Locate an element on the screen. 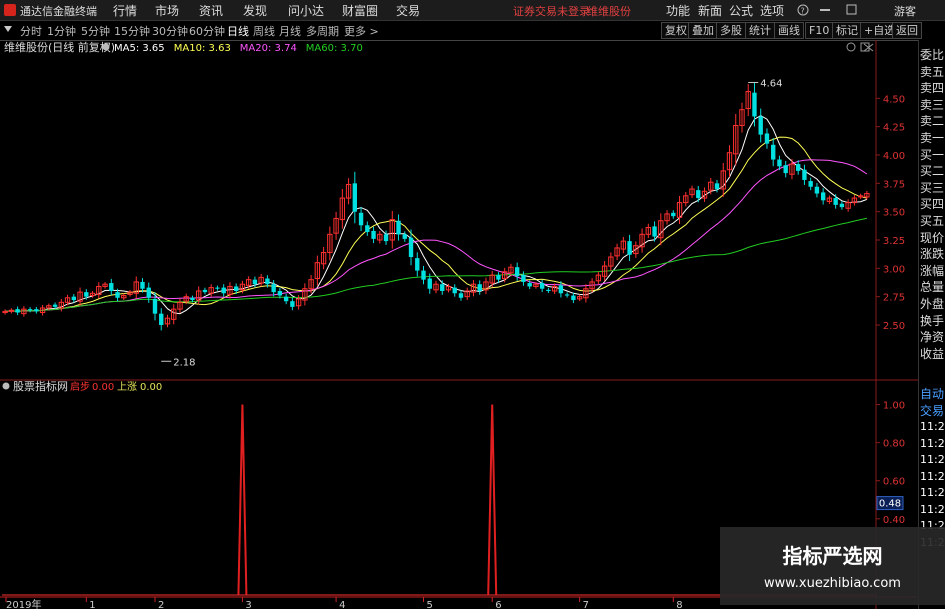  login-notice: 证券交易未登录 is located at coordinates (551, 11).